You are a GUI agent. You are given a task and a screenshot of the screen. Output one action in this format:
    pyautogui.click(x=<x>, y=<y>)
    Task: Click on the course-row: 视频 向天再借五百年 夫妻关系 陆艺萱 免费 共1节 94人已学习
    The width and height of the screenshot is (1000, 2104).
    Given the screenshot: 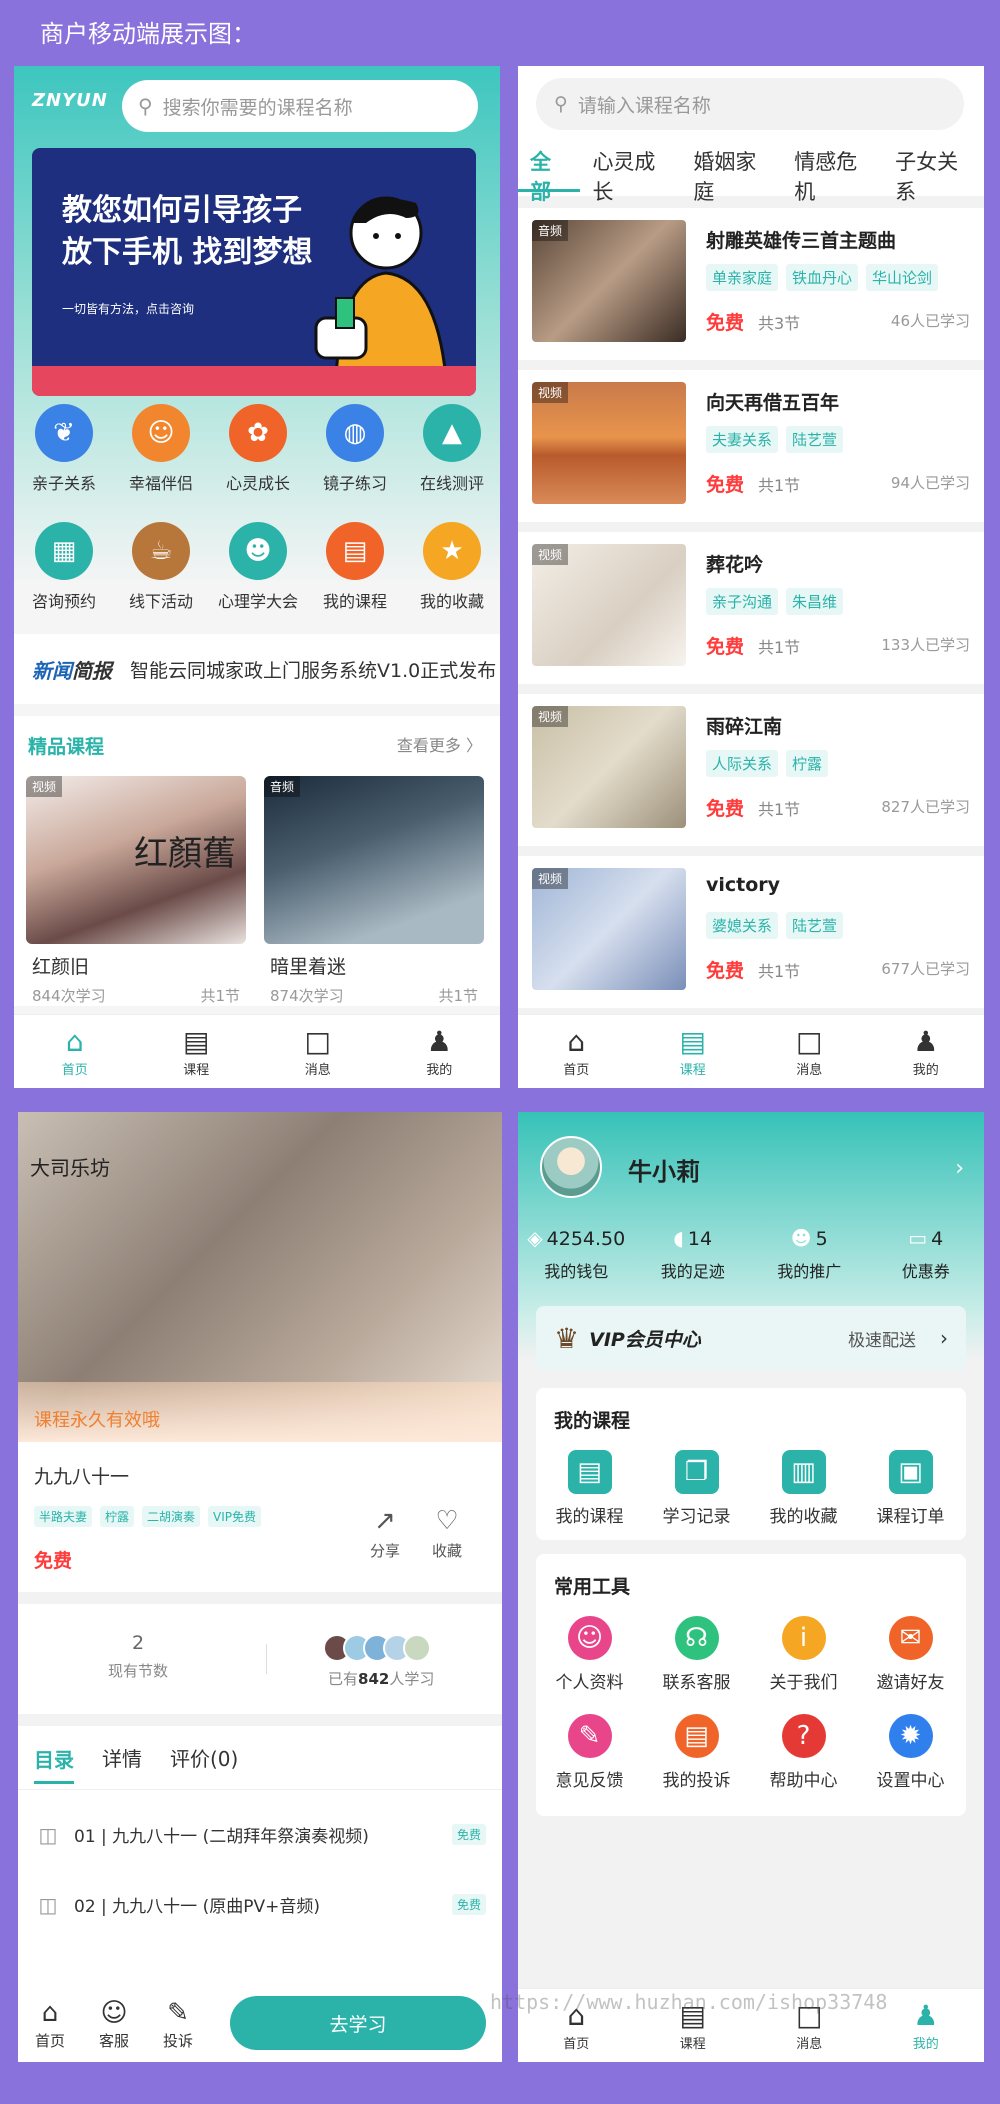 What is the action you would take?
    pyautogui.click(x=751, y=446)
    